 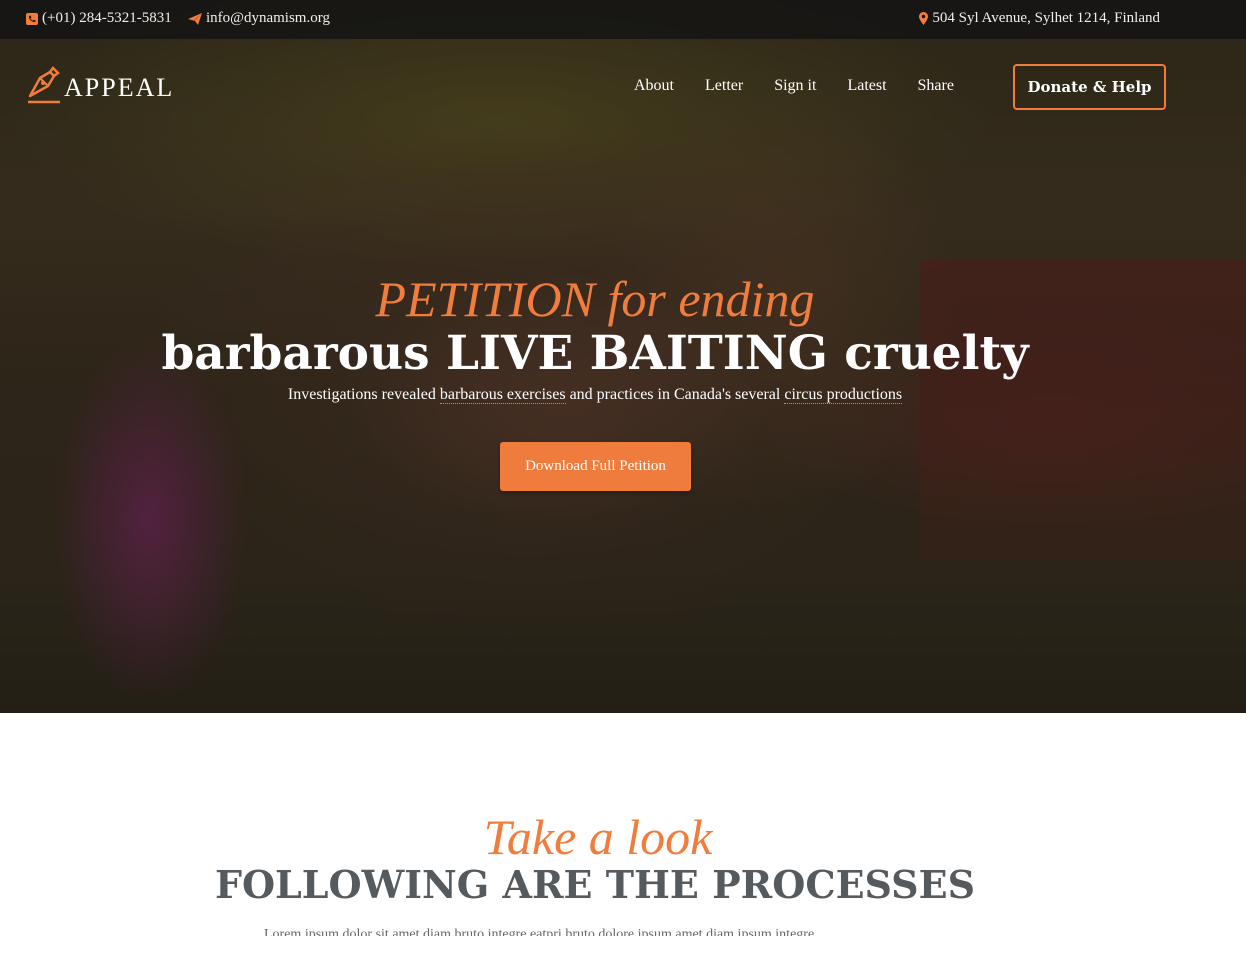 I want to click on hero-desc-text-1: Investigations revealed, so click(x=363, y=394).